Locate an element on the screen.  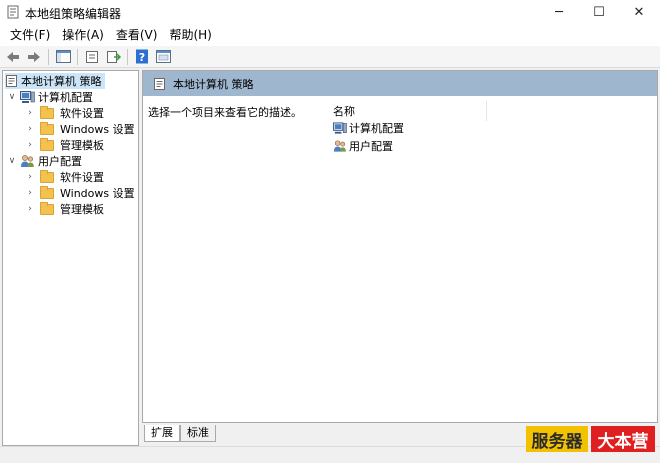
tree-item-label: 本地计算机 策略 is located at coordinates (61, 81).